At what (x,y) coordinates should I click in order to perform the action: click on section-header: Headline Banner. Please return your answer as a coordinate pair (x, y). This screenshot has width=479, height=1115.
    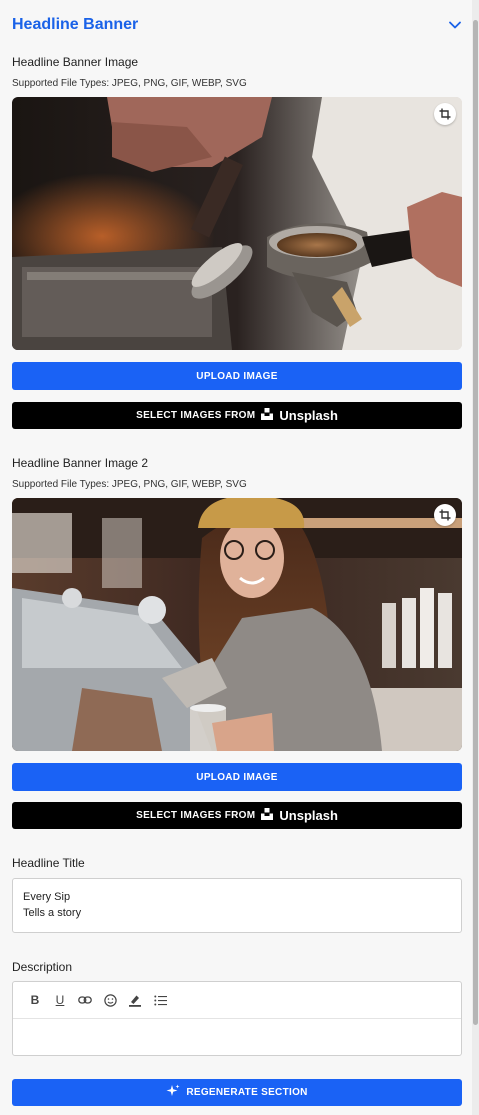
    Looking at the image, I should click on (237, 25).